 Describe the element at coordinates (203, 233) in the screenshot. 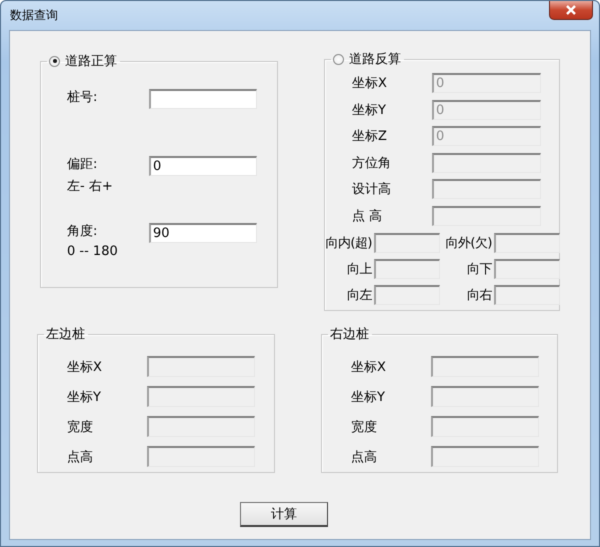

I see `input-field: 90` at that location.